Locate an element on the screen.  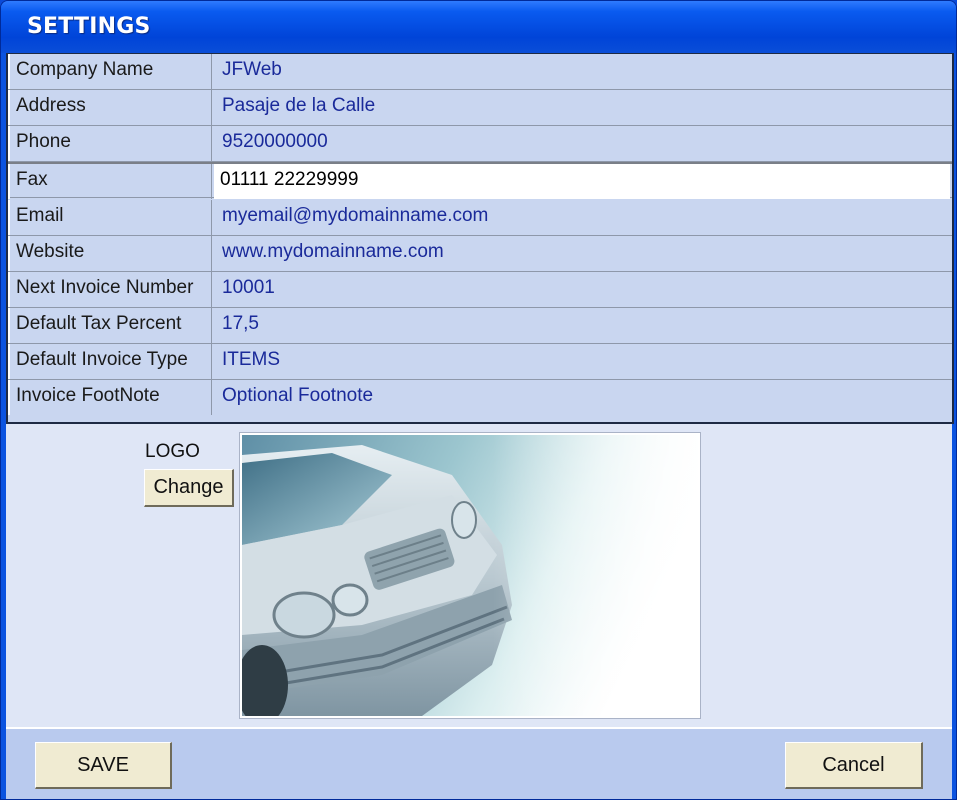
window-title: SETTINGS is located at coordinates (89, 26).